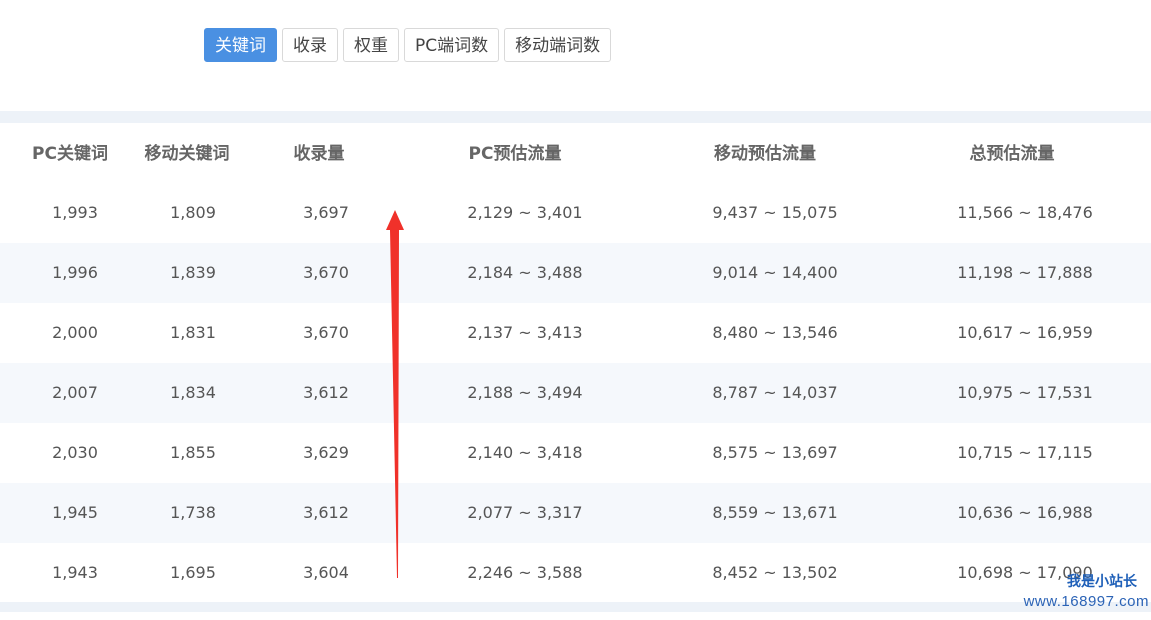 The height and width of the screenshot is (620, 1151). I want to click on header-total-traffic: 总预估流量, so click(1012, 154).